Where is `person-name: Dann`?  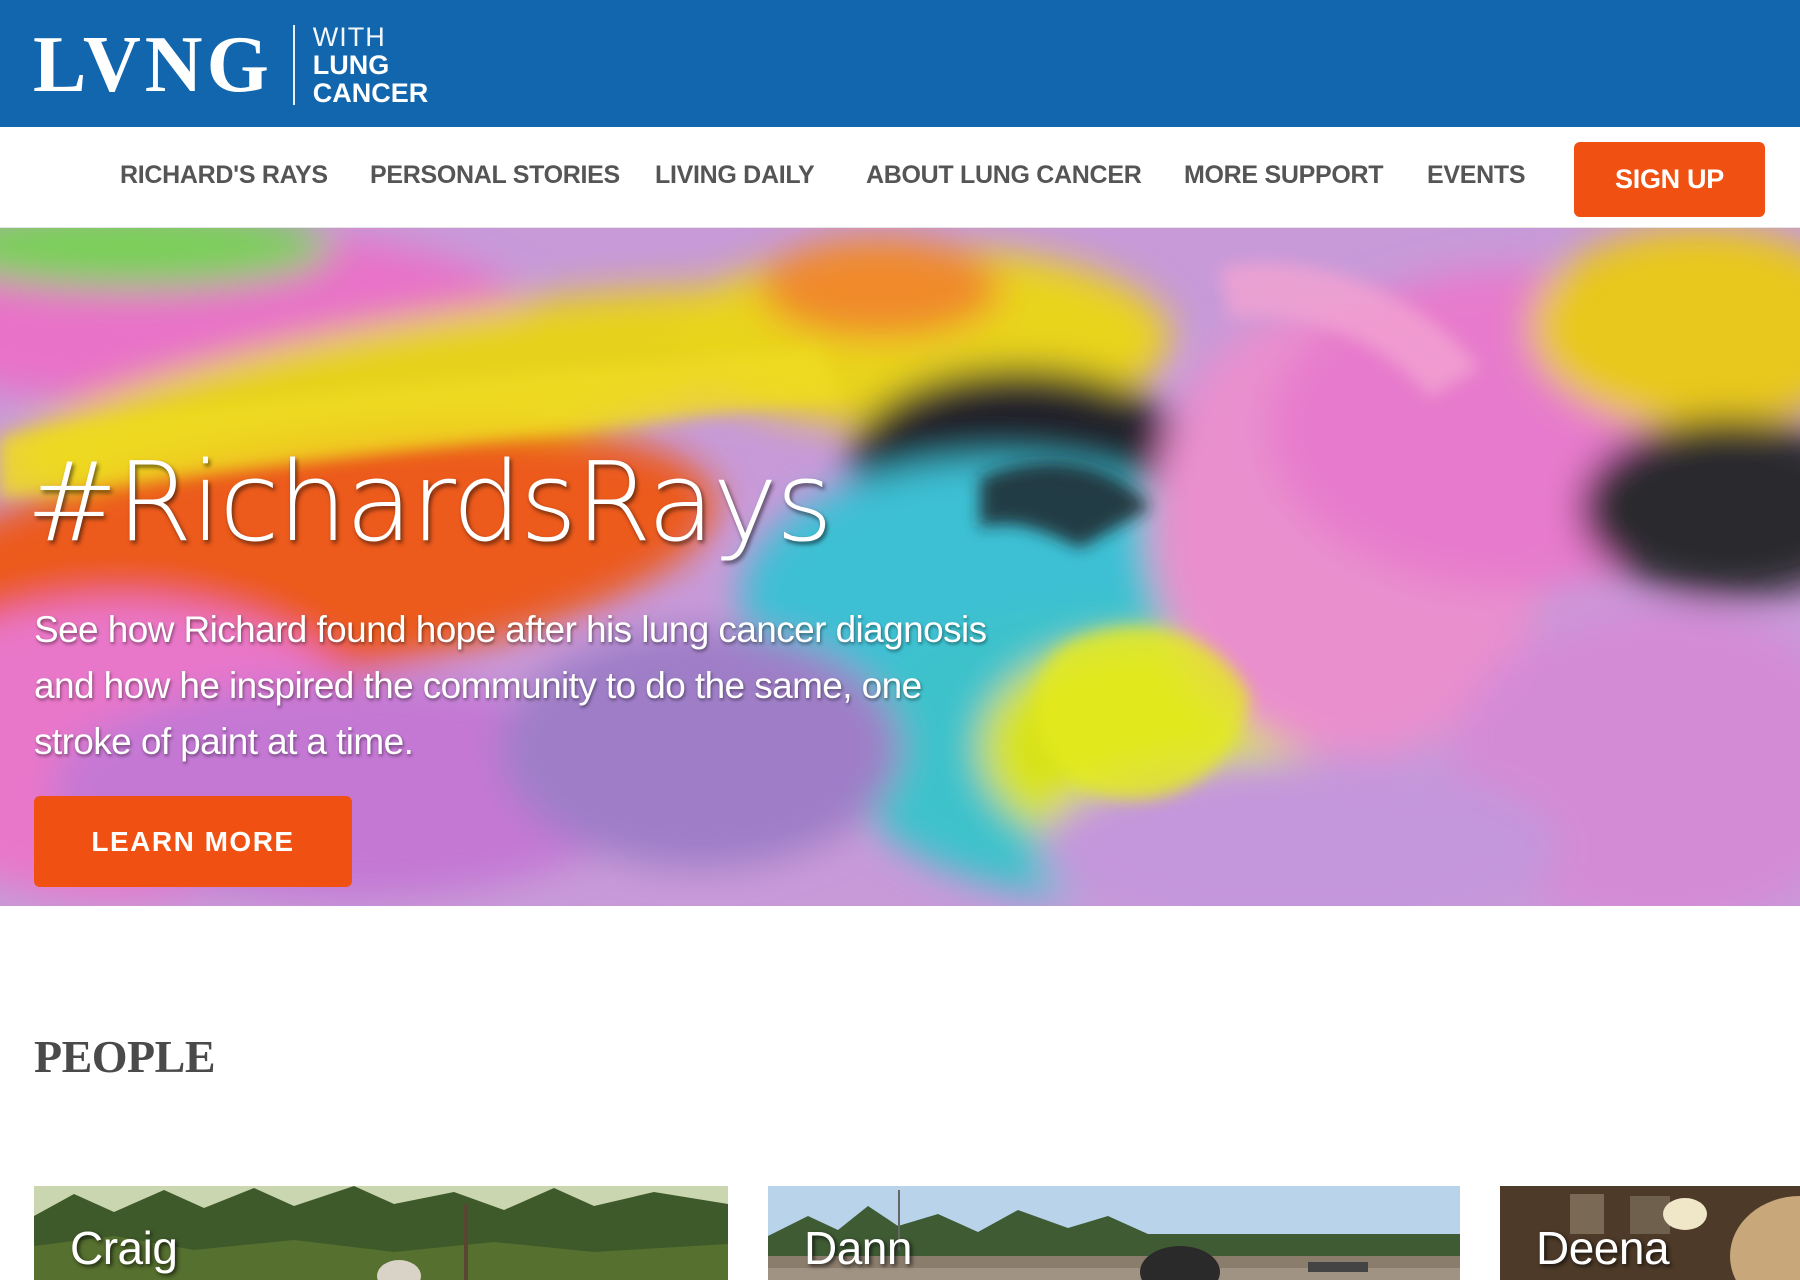 person-name: Dann is located at coordinates (858, 1248).